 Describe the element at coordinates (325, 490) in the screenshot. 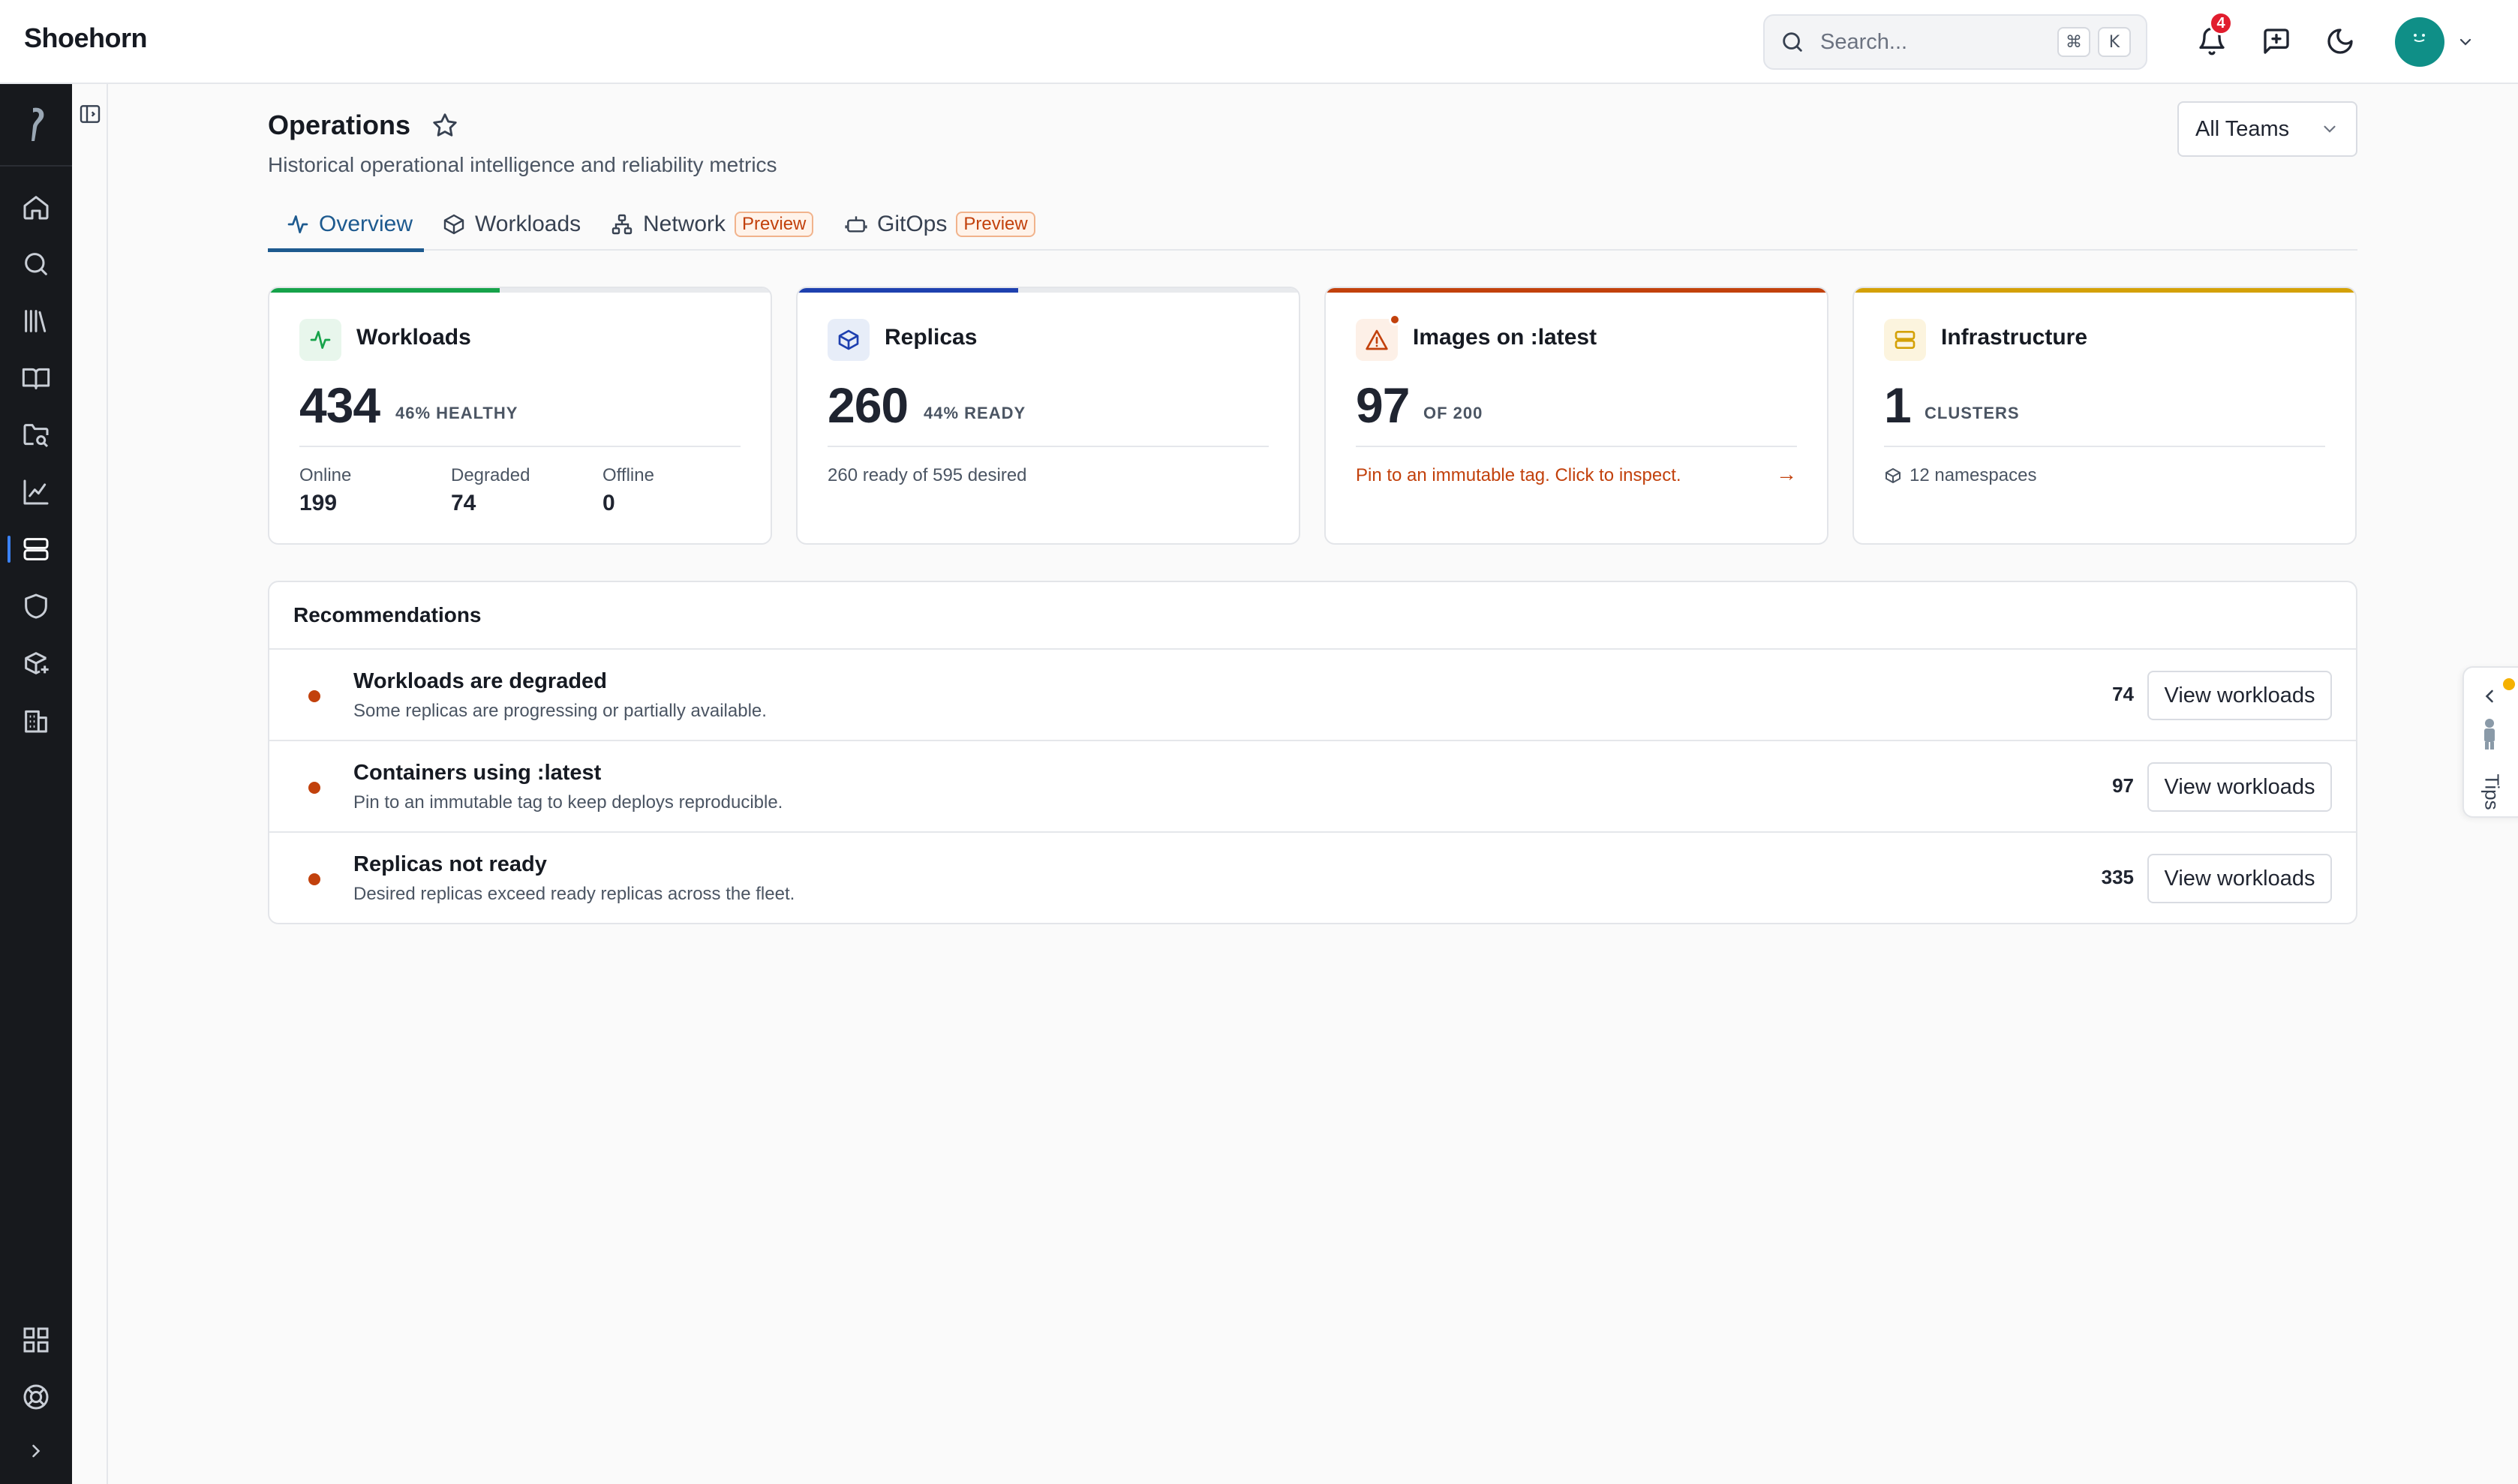

I see `stat-online: Online 199` at that location.